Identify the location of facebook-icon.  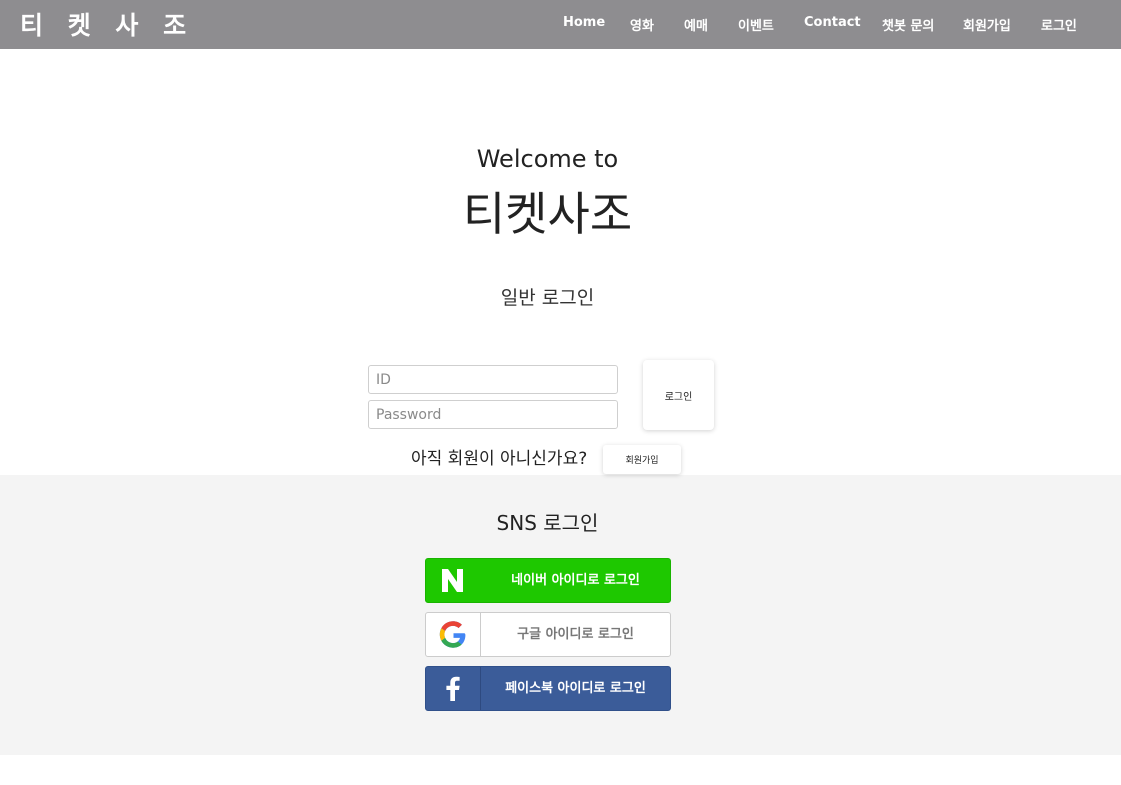
(453, 688).